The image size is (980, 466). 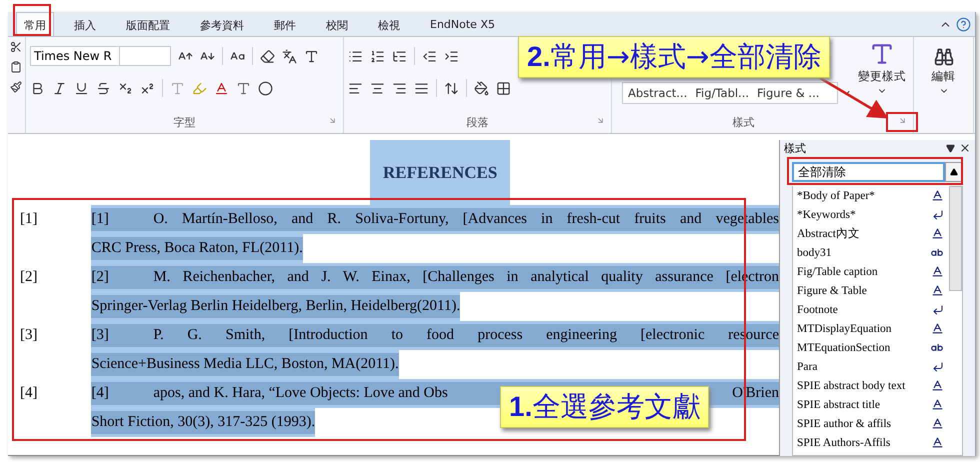 What do you see at coordinates (870, 404) in the screenshot?
I see `style-list-item: SPIE abstract title` at bounding box center [870, 404].